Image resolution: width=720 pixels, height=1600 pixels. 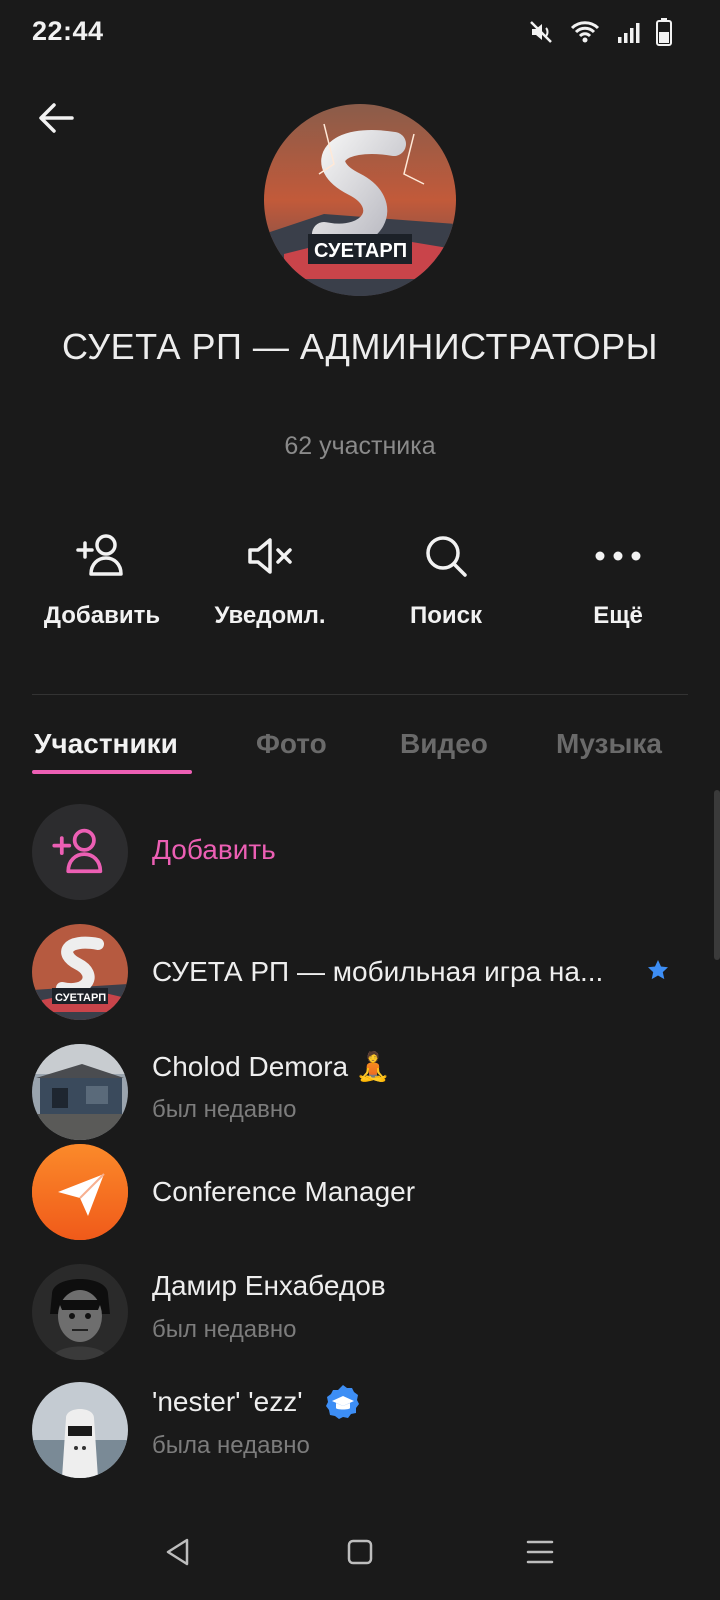 What do you see at coordinates (360, 1090) in the screenshot?
I see `list-item: Cholod Demora 🧘 был недавно` at bounding box center [360, 1090].